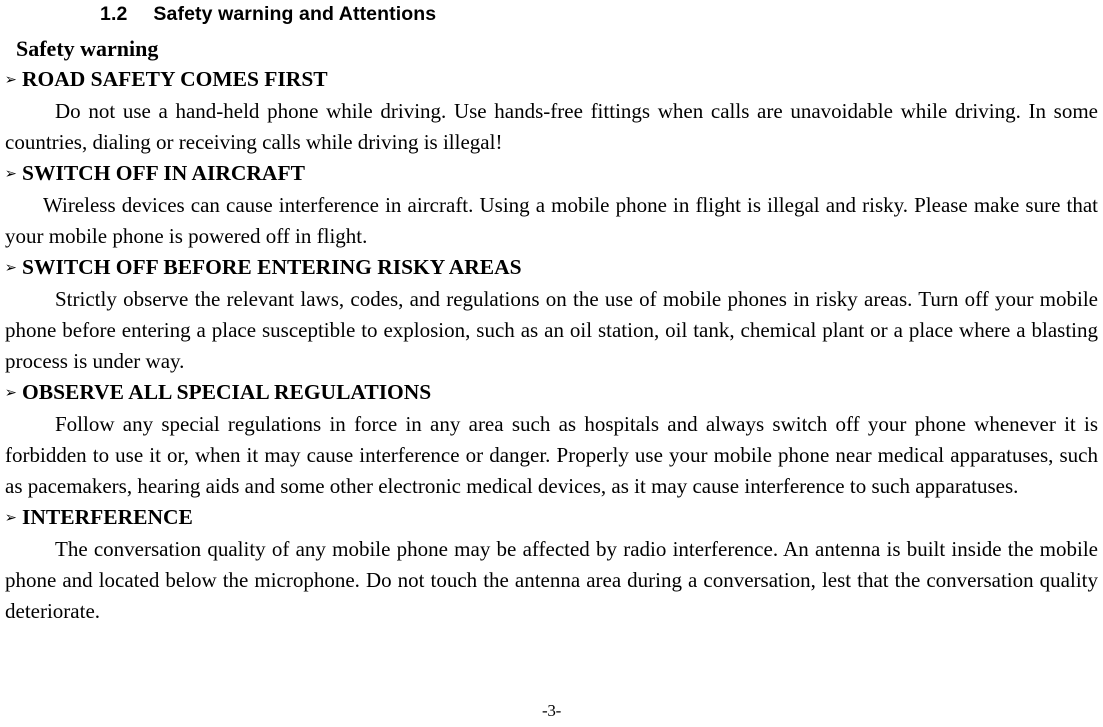  What do you see at coordinates (551, 13) in the screenshot?
I see `page-title: 1.2 Safety warning and Attentions` at bounding box center [551, 13].